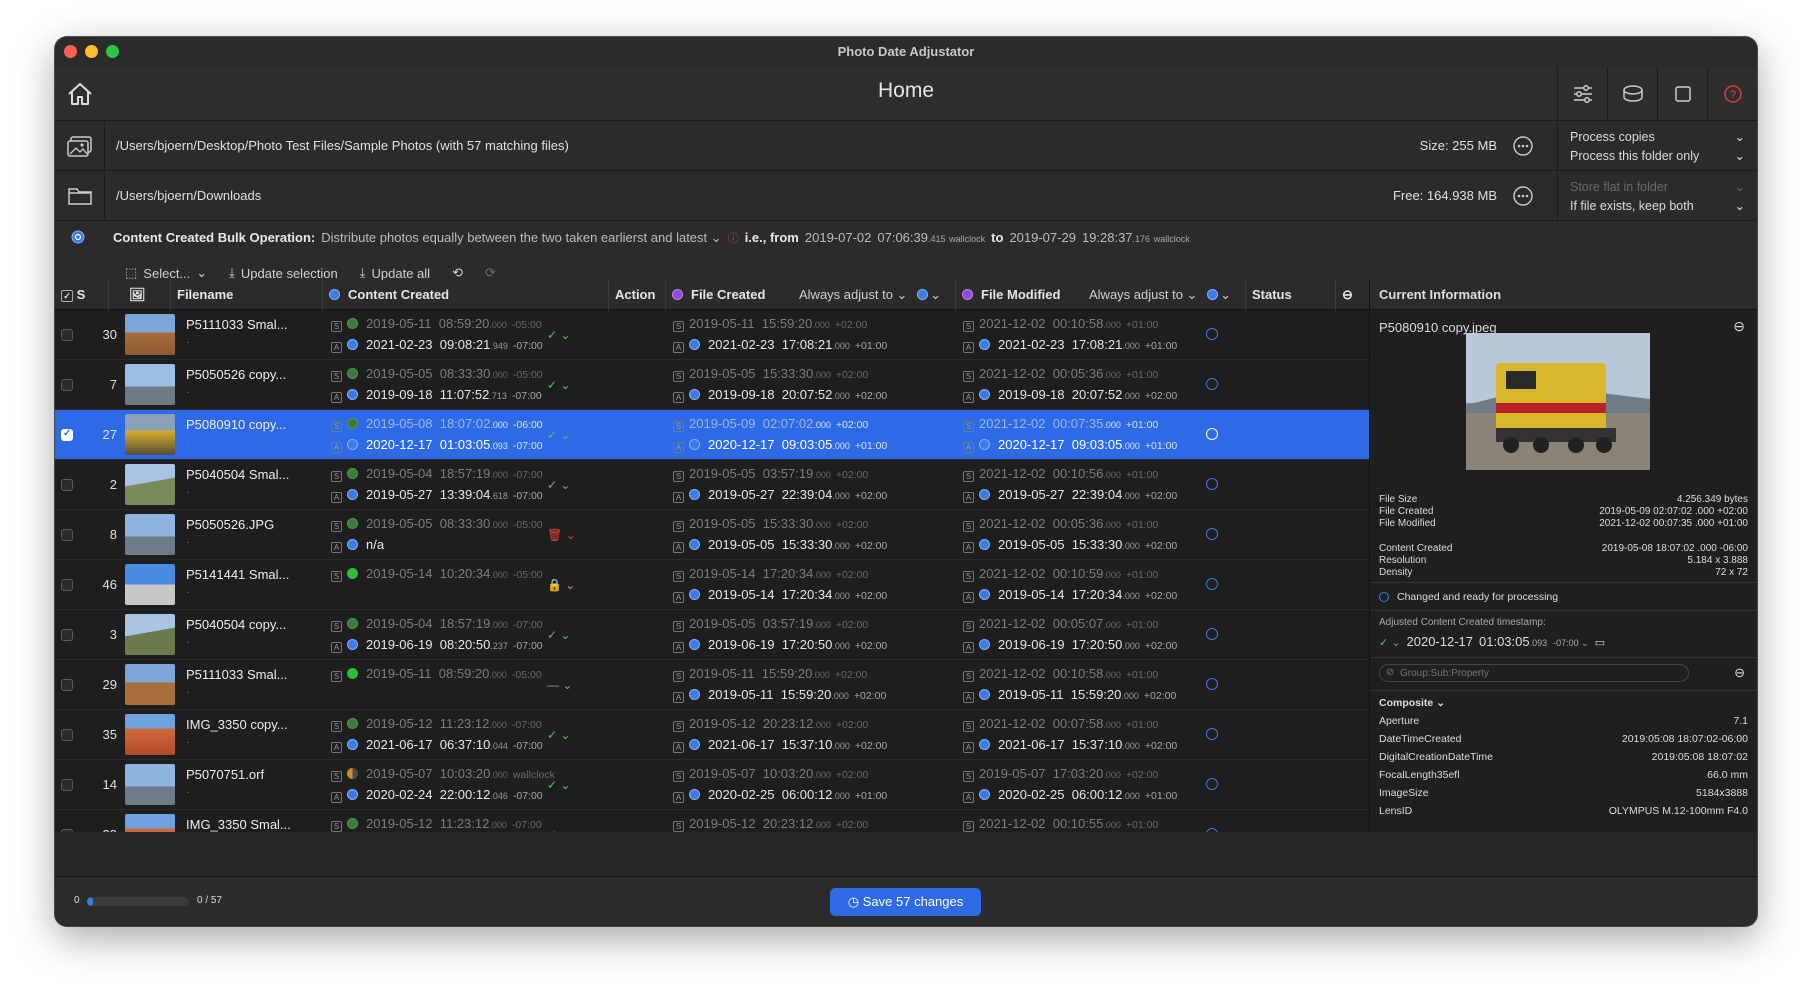  What do you see at coordinates (1060, 774) in the screenshot?
I see `file-modified-original: S 2019-05-07 17:03:20.000 +02:00` at bounding box center [1060, 774].